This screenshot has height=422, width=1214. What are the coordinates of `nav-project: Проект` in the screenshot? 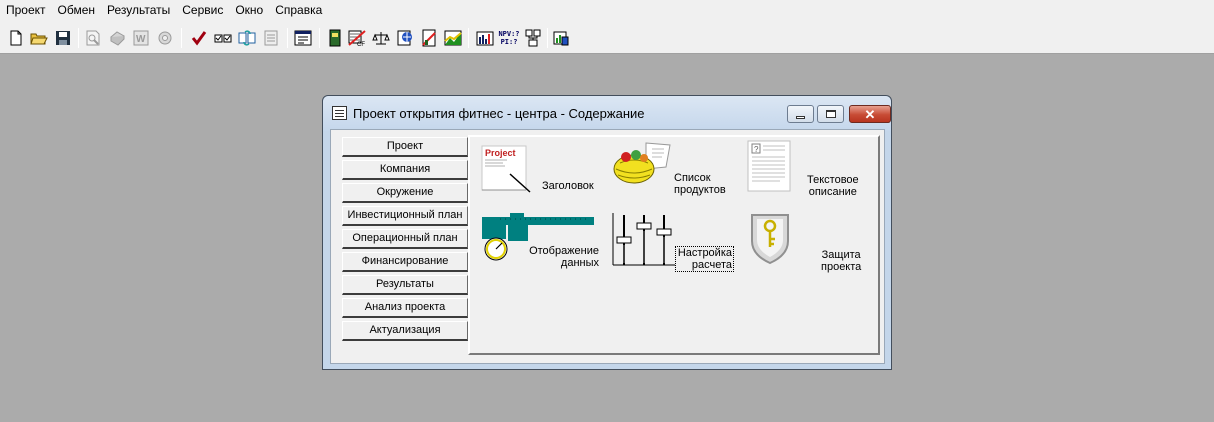 It's located at (405, 147).